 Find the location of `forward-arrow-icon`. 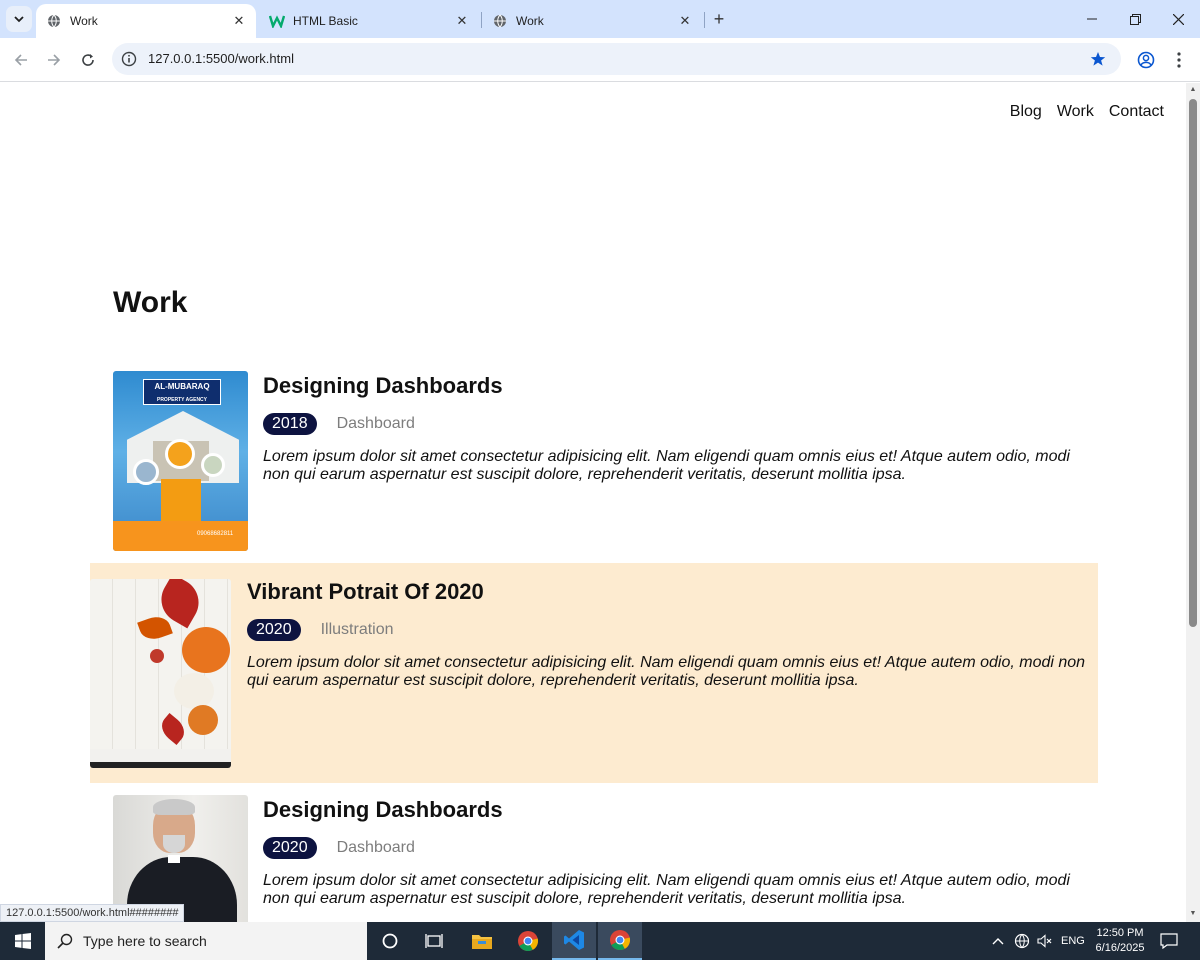

forward-arrow-icon is located at coordinates (54, 60).